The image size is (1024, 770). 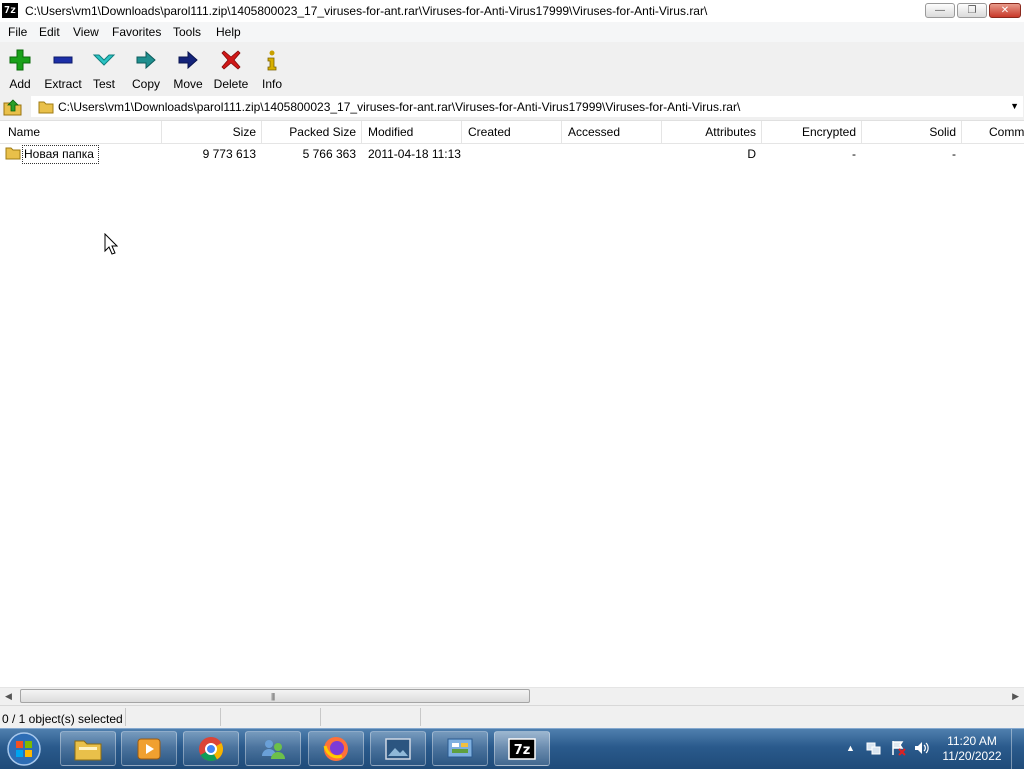 What do you see at coordinates (1017, 749) in the screenshot?
I see `show-desktop-button` at bounding box center [1017, 749].